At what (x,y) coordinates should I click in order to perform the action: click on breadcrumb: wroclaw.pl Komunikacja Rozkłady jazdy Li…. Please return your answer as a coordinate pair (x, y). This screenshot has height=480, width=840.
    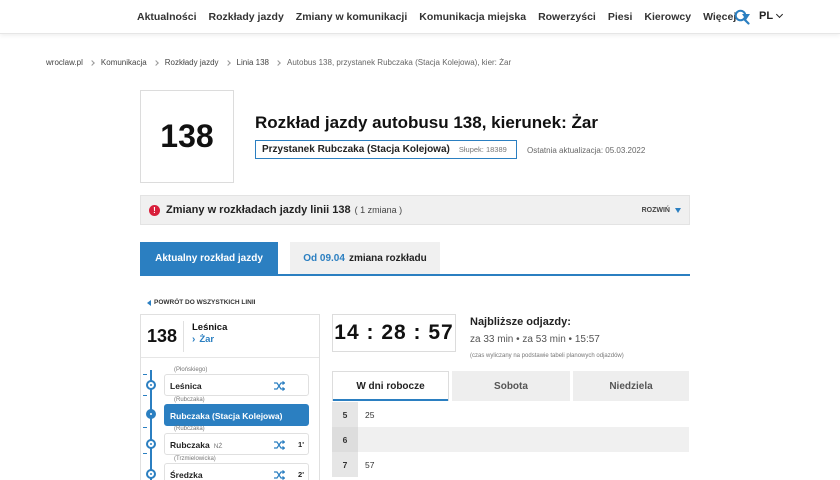
    Looking at the image, I should click on (278, 62).